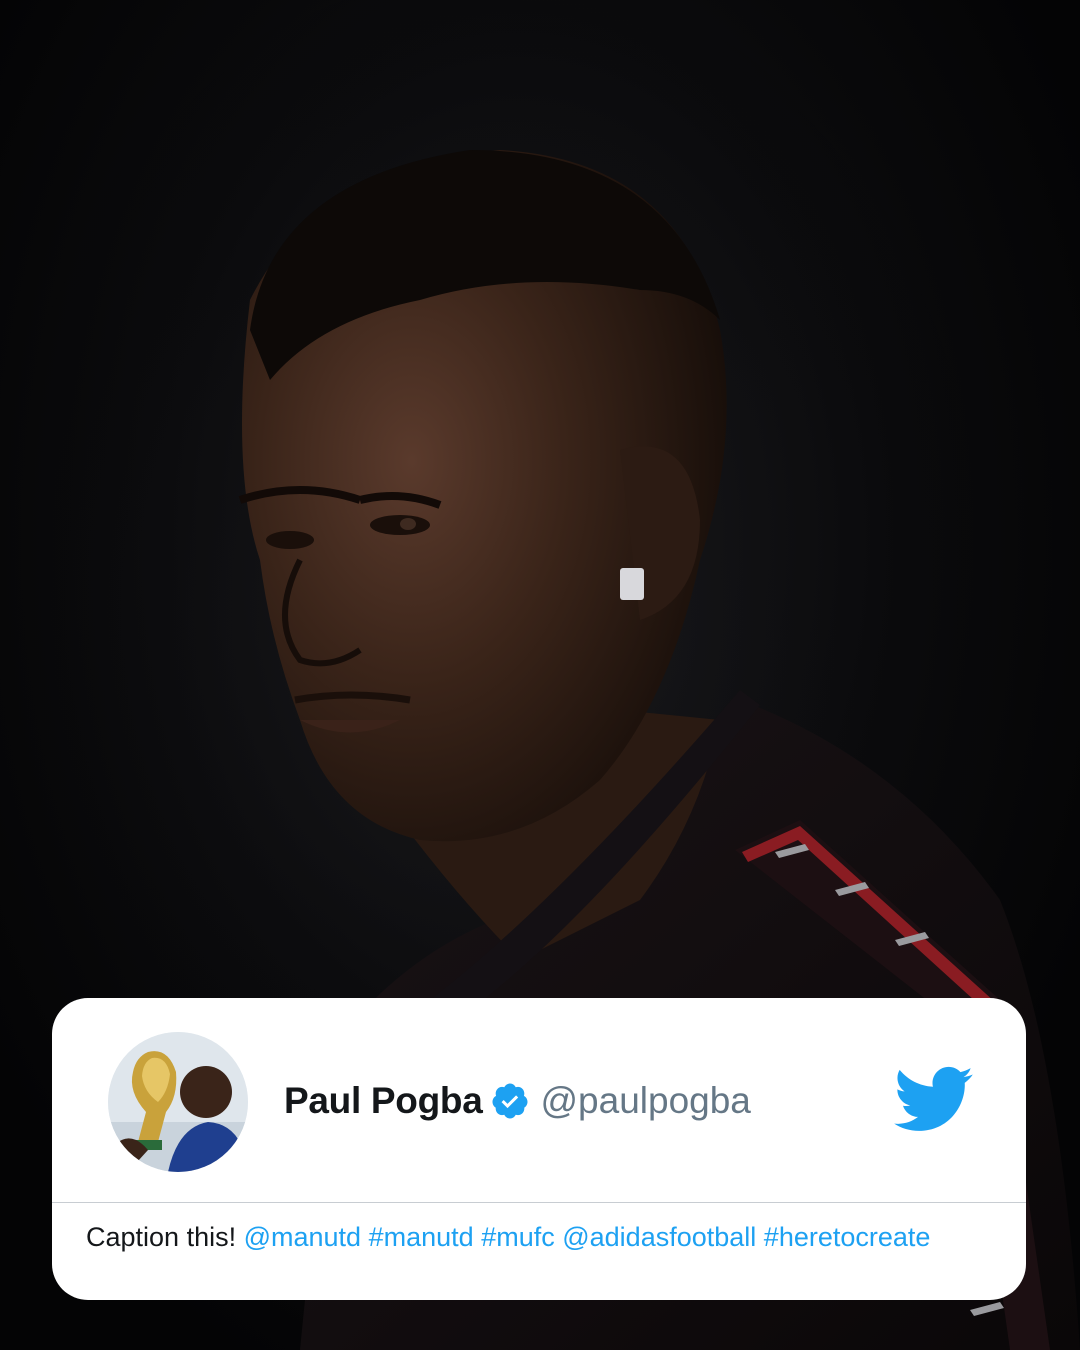  I want to click on user-line: Paul Pogba @paulpogba, so click(517, 1101).